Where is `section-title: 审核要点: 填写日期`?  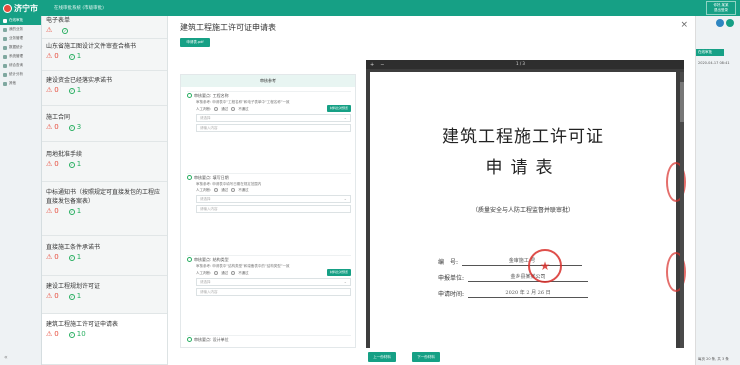 section-title: 审核要点: 填写日期 is located at coordinates (211, 177).